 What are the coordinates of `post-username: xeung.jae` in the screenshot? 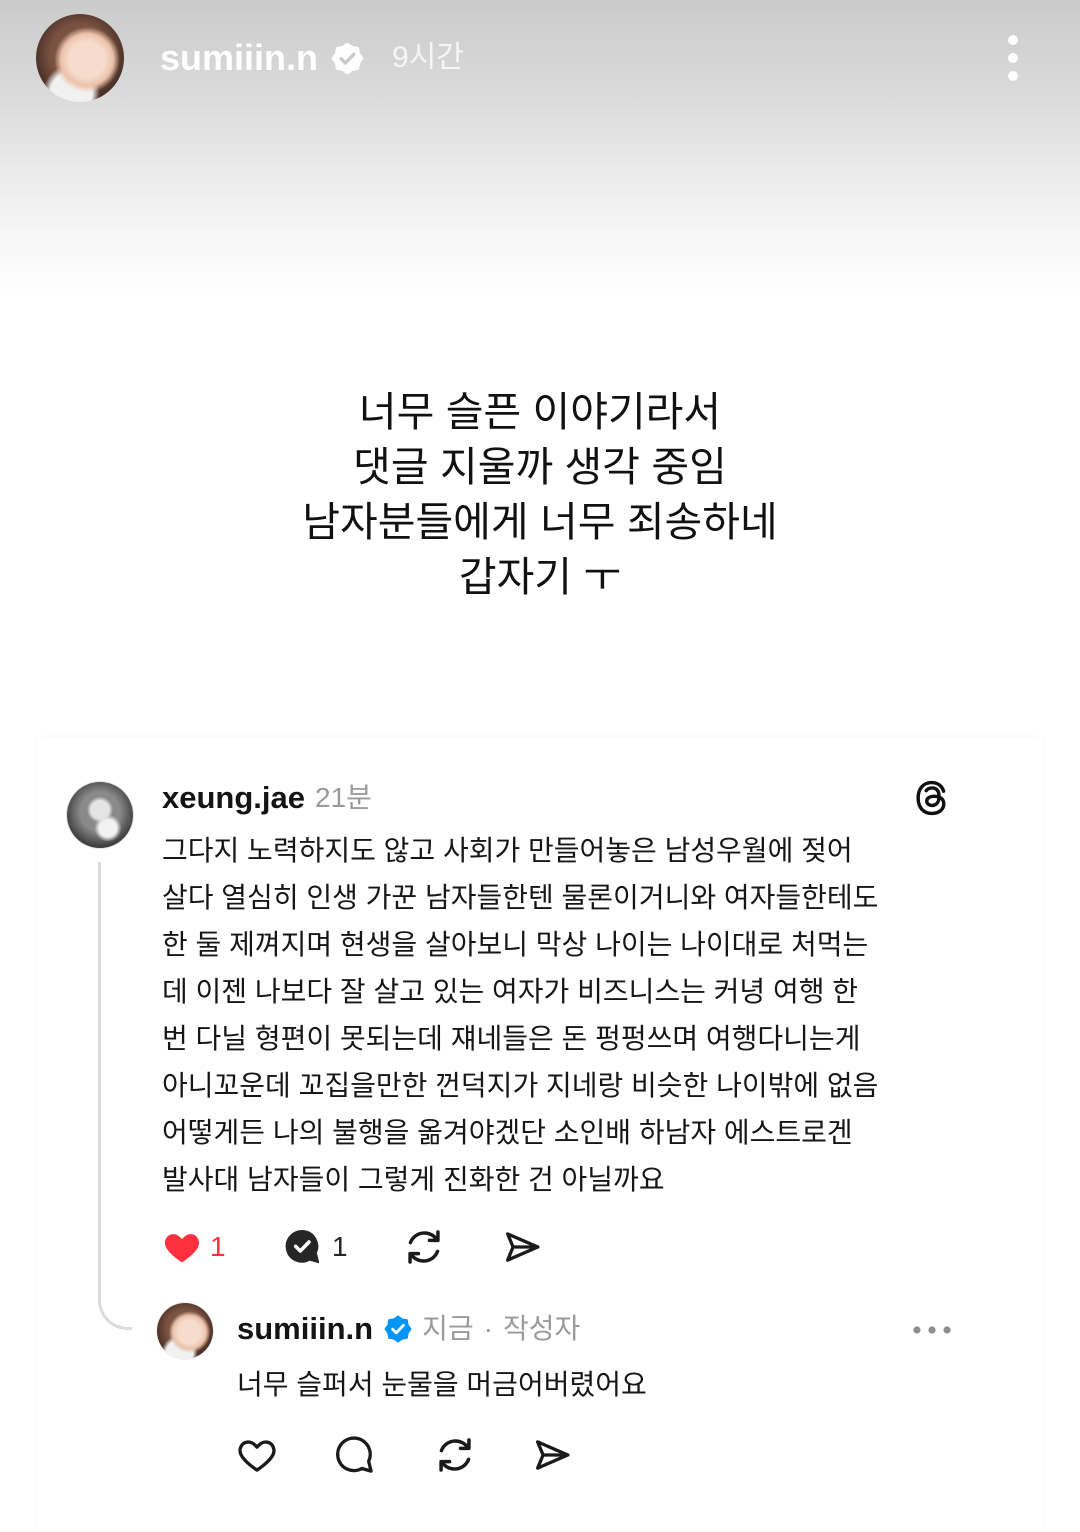 It's located at (233, 798).